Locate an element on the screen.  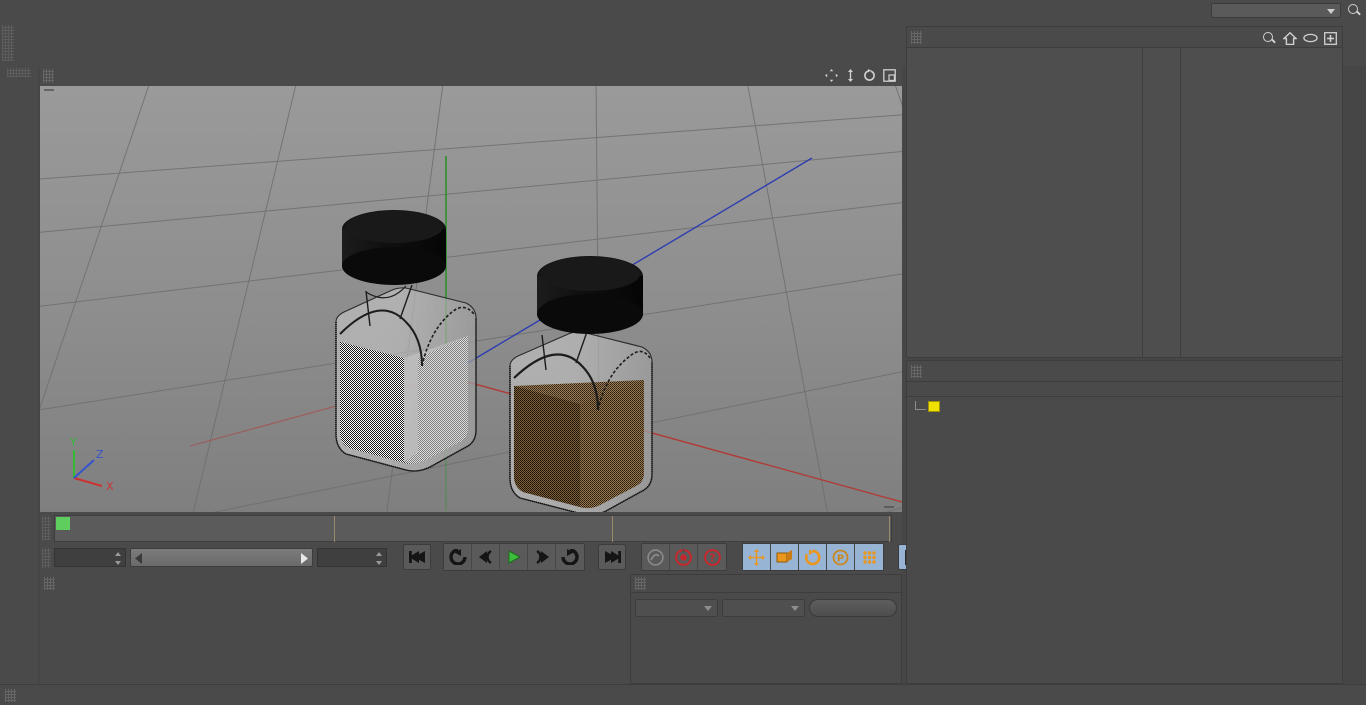
pla-key-button: P is located at coordinates (841, 557).